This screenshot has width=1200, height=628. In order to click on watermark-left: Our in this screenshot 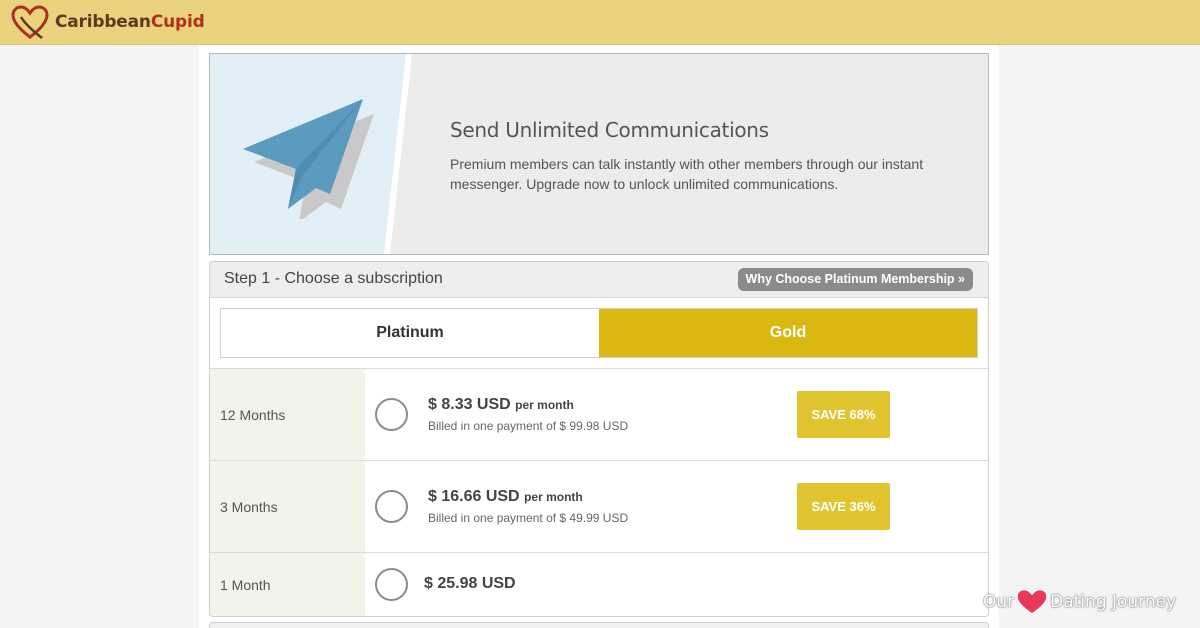, I will do `click(999, 602)`.